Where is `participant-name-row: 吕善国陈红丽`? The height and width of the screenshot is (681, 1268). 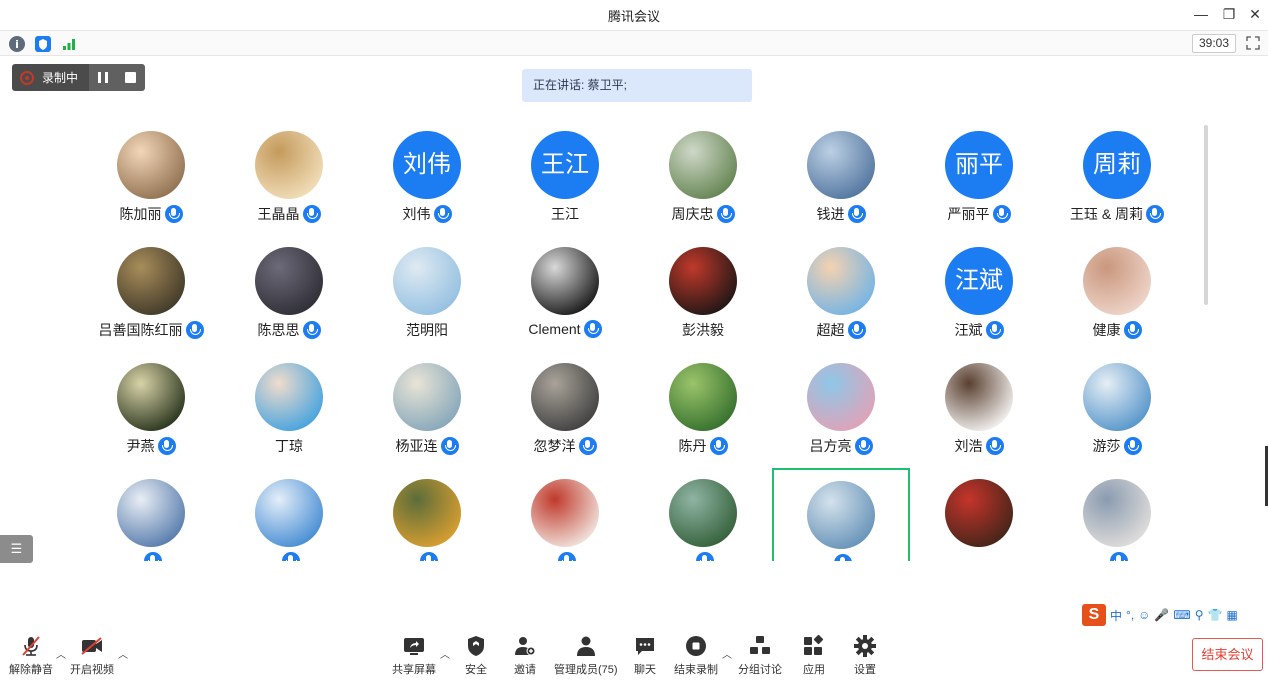
participant-name-row: 吕善国陈红丽 is located at coordinates (151, 330).